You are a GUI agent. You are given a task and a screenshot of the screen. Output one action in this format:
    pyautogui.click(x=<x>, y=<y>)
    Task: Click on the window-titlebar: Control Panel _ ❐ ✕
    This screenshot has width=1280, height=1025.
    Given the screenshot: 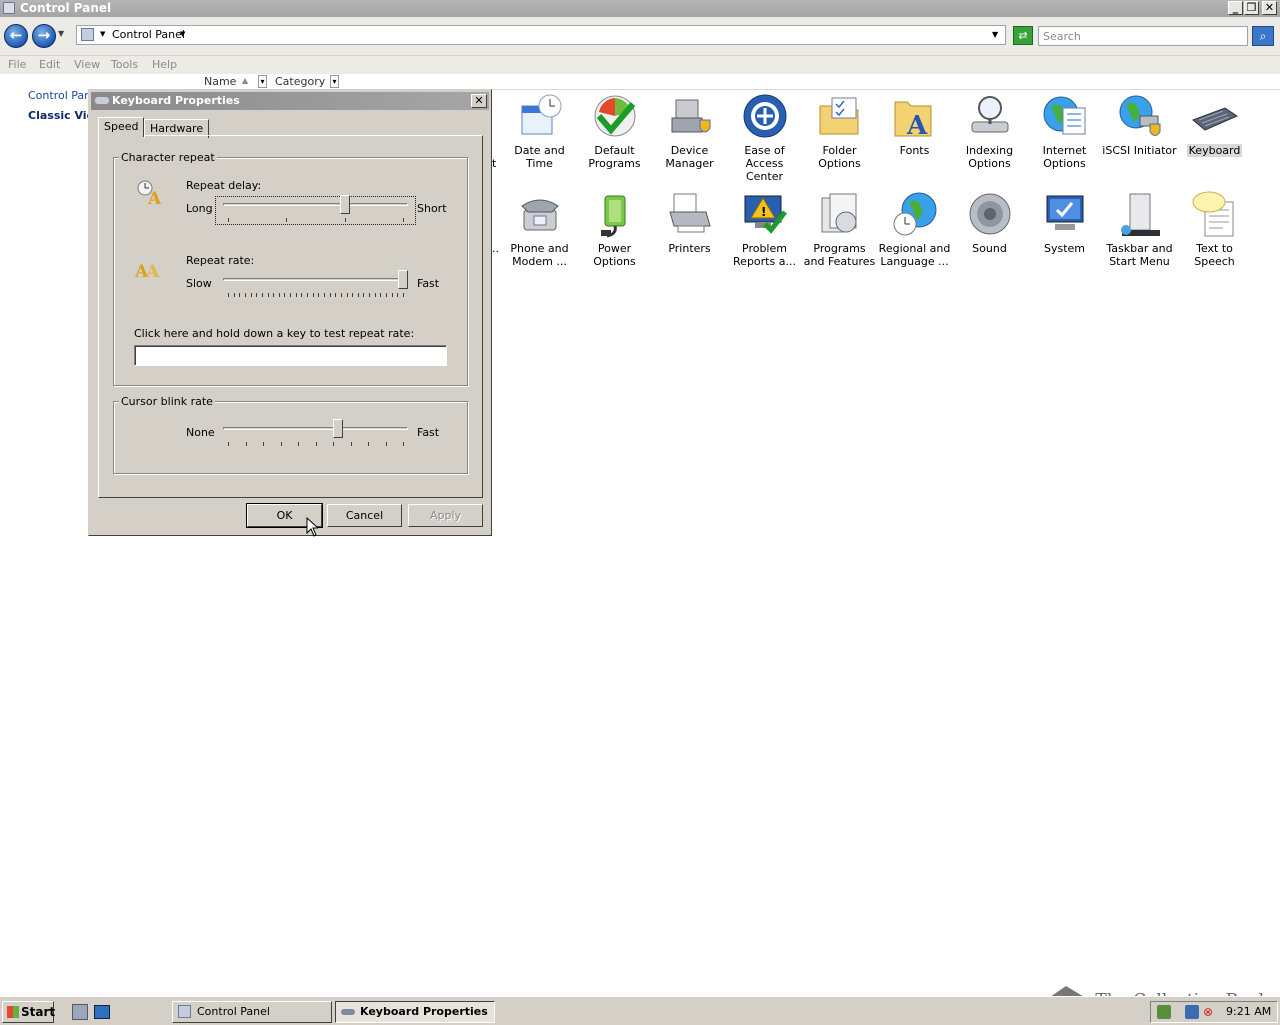 What is the action you would take?
    pyautogui.click(x=640, y=8)
    